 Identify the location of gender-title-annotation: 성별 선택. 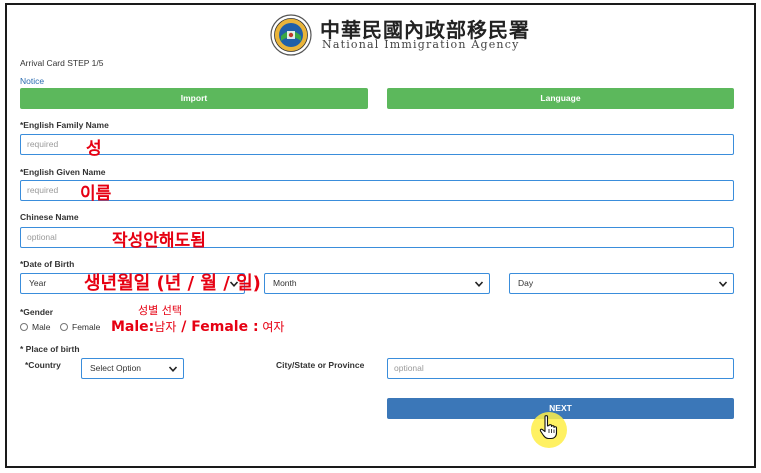
(160, 310).